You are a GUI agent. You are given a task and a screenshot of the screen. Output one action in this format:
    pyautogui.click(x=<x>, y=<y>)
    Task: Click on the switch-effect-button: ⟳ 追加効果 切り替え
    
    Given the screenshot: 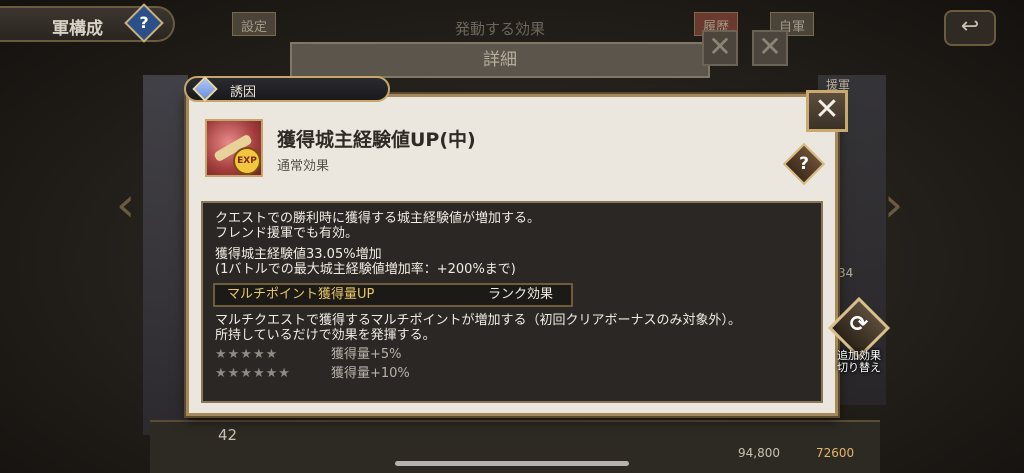 What is the action you would take?
    pyautogui.click(x=859, y=335)
    